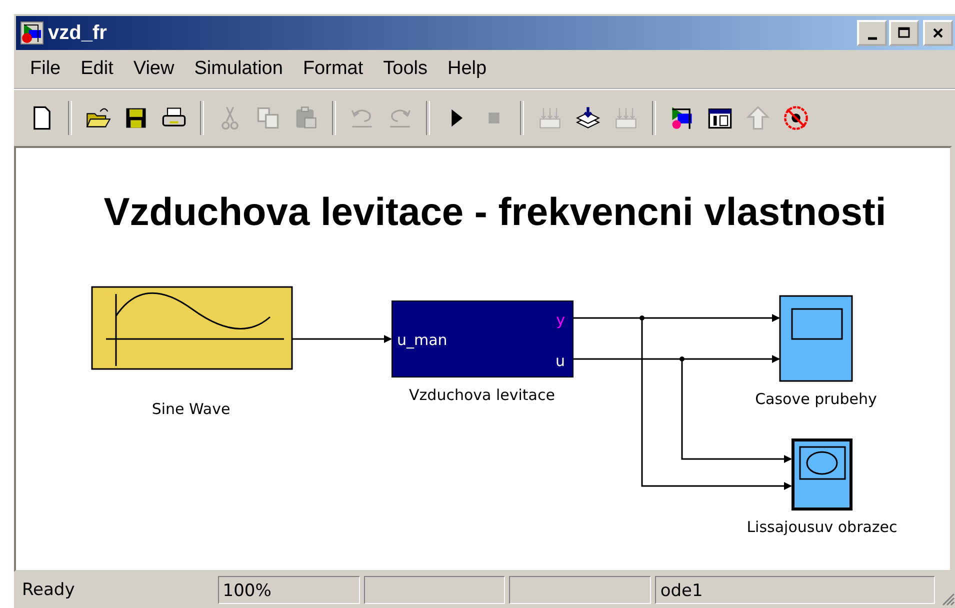 This screenshot has width=955, height=608. Describe the element at coordinates (97, 69) in the screenshot. I see `menu-item: Edit` at that location.